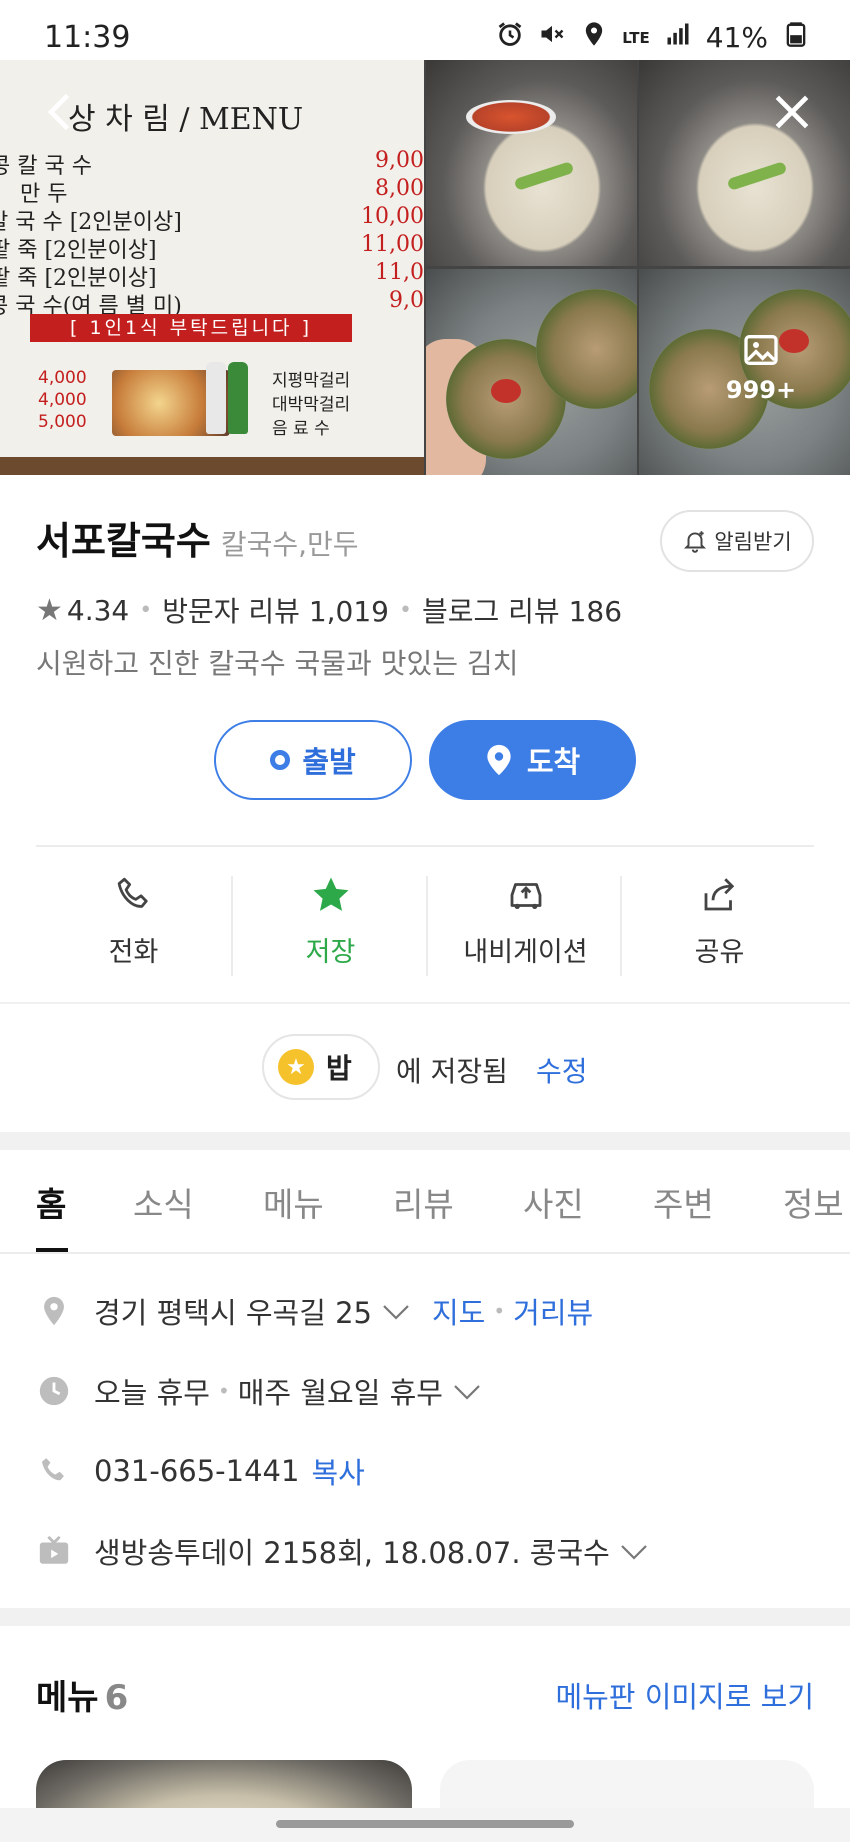 The height and width of the screenshot is (1842, 850). I want to click on tv-row: 생방송투데이 2158회, 18.08.07. 콩국수, so click(342, 1551).